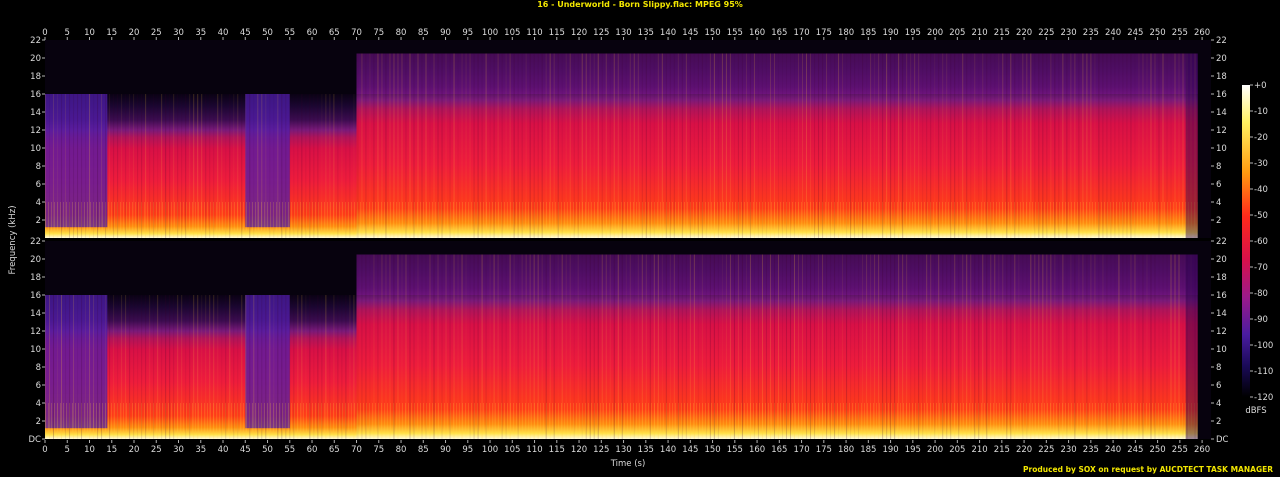  Describe the element at coordinates (267, 450) in the screenshot. I see `x-tick-label: 50` at that location.